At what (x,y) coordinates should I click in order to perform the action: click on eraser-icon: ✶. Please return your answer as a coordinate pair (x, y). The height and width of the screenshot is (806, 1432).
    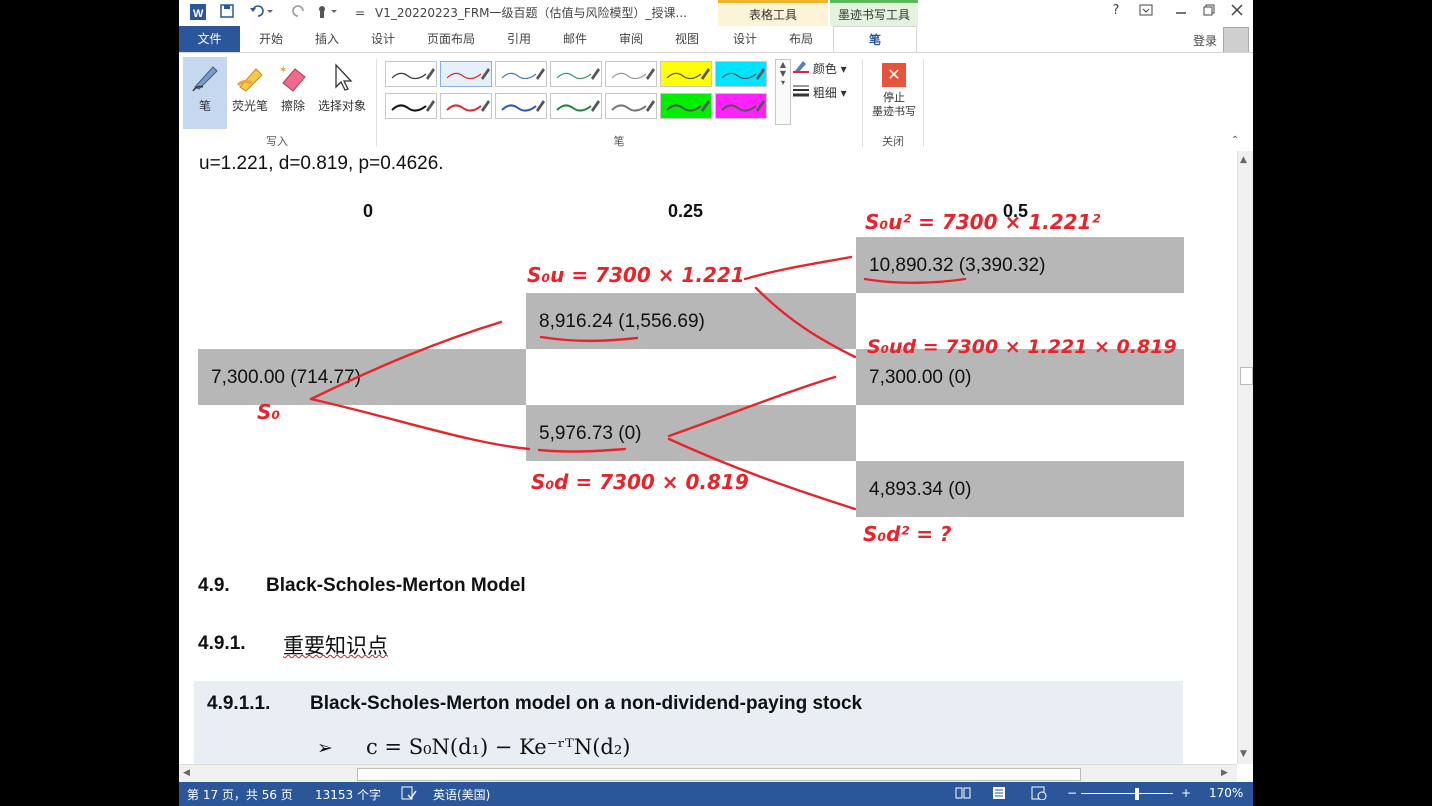
    Looking at the image, I should click on (293, 77).